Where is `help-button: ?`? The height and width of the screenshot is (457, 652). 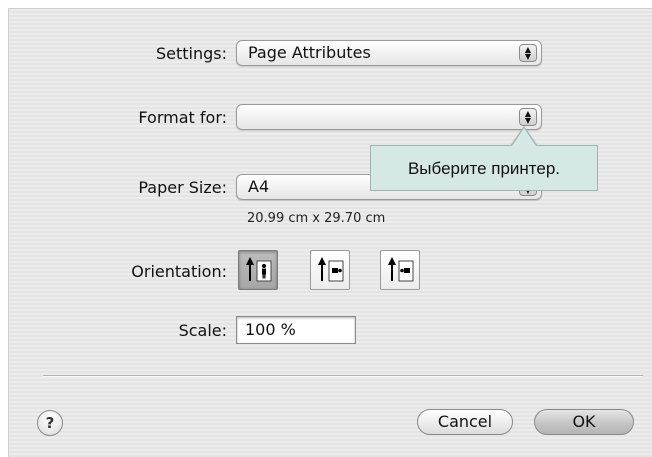
help-button: ? is located at coordinates (50, 423).